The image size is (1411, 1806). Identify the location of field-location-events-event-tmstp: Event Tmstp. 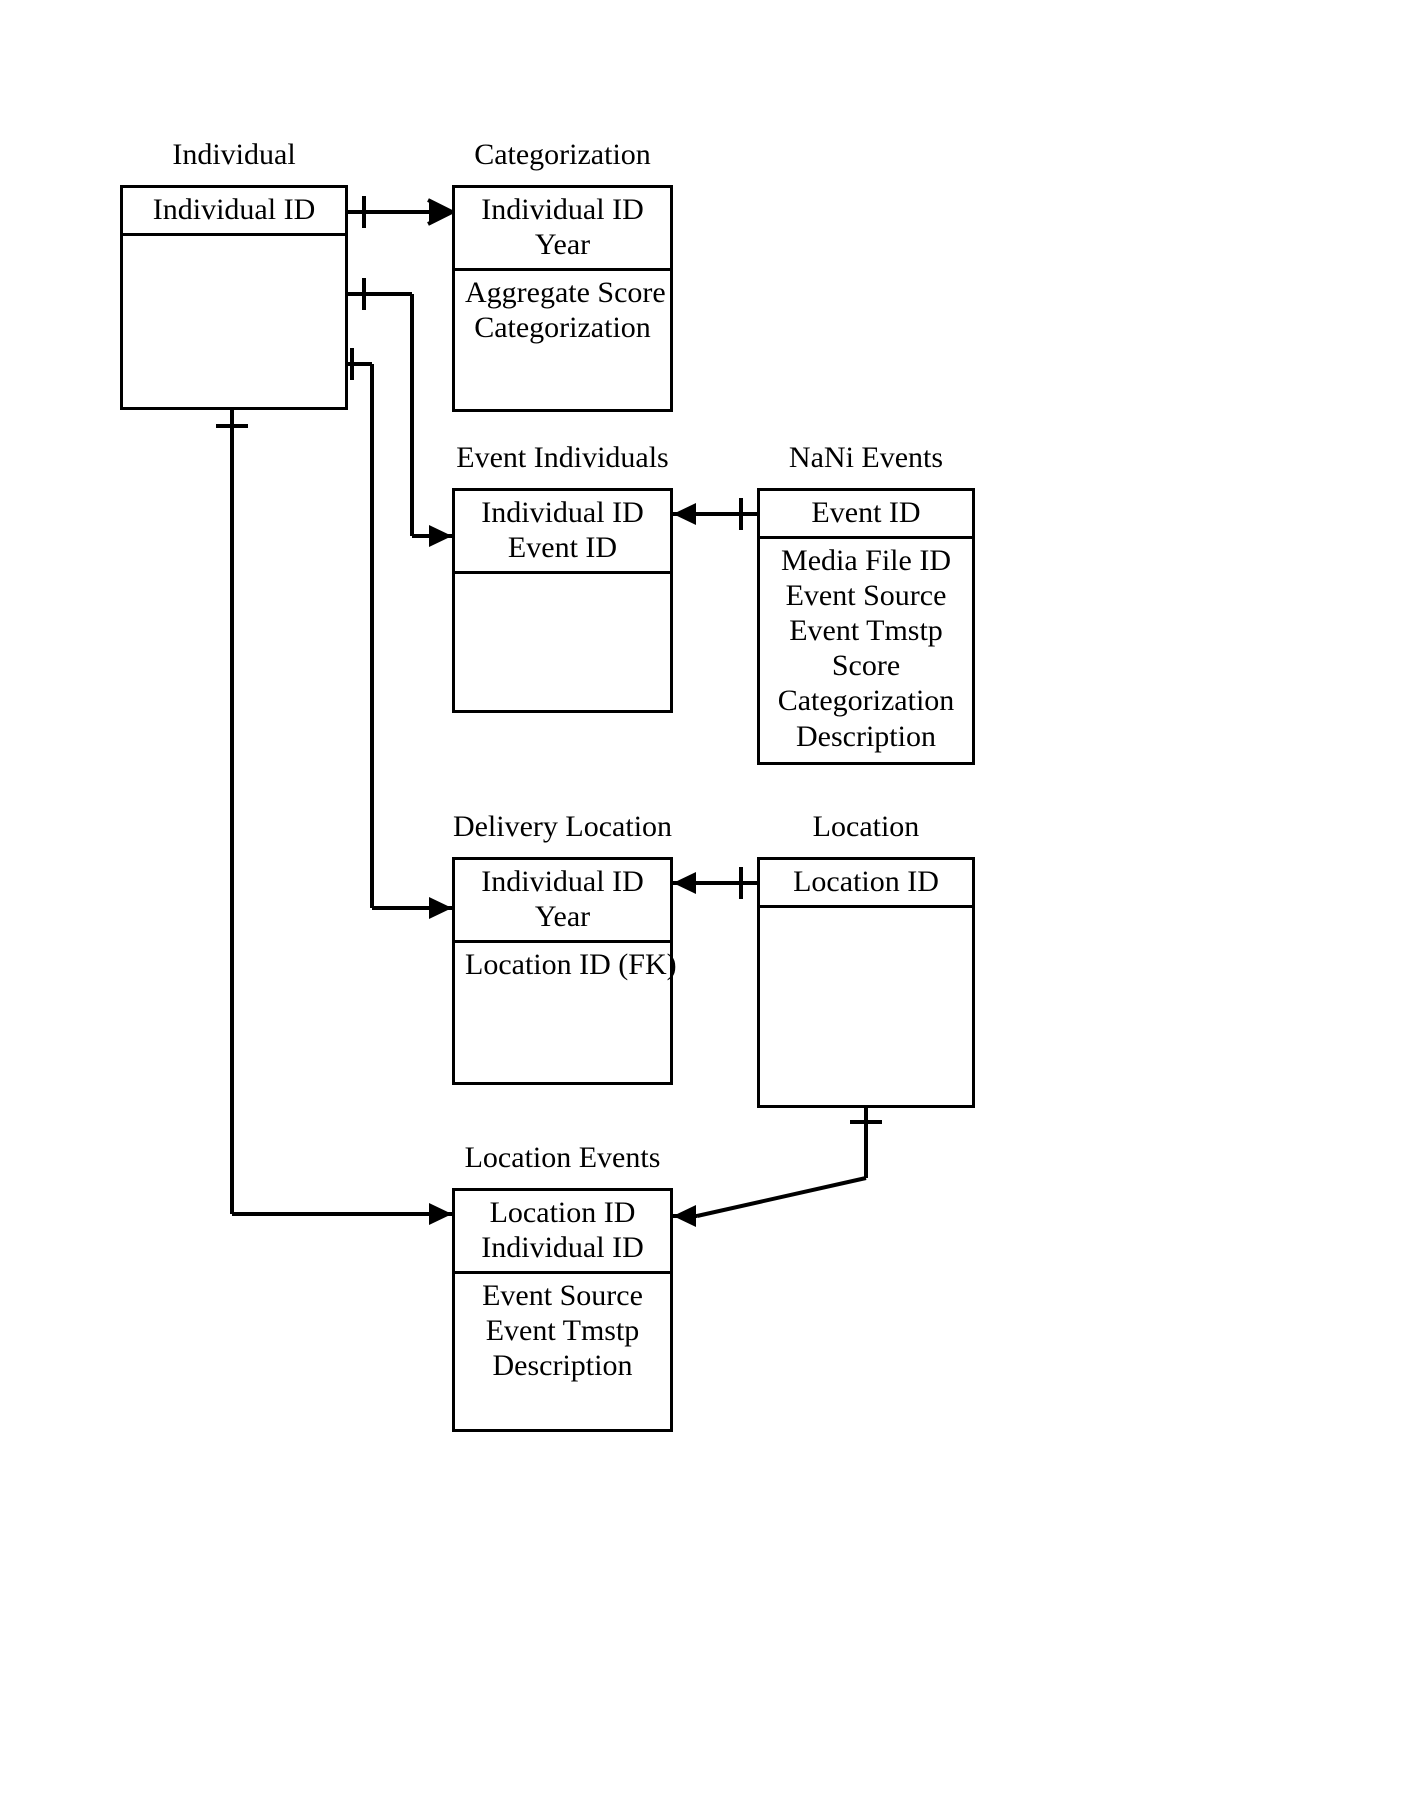
(562, 1331).